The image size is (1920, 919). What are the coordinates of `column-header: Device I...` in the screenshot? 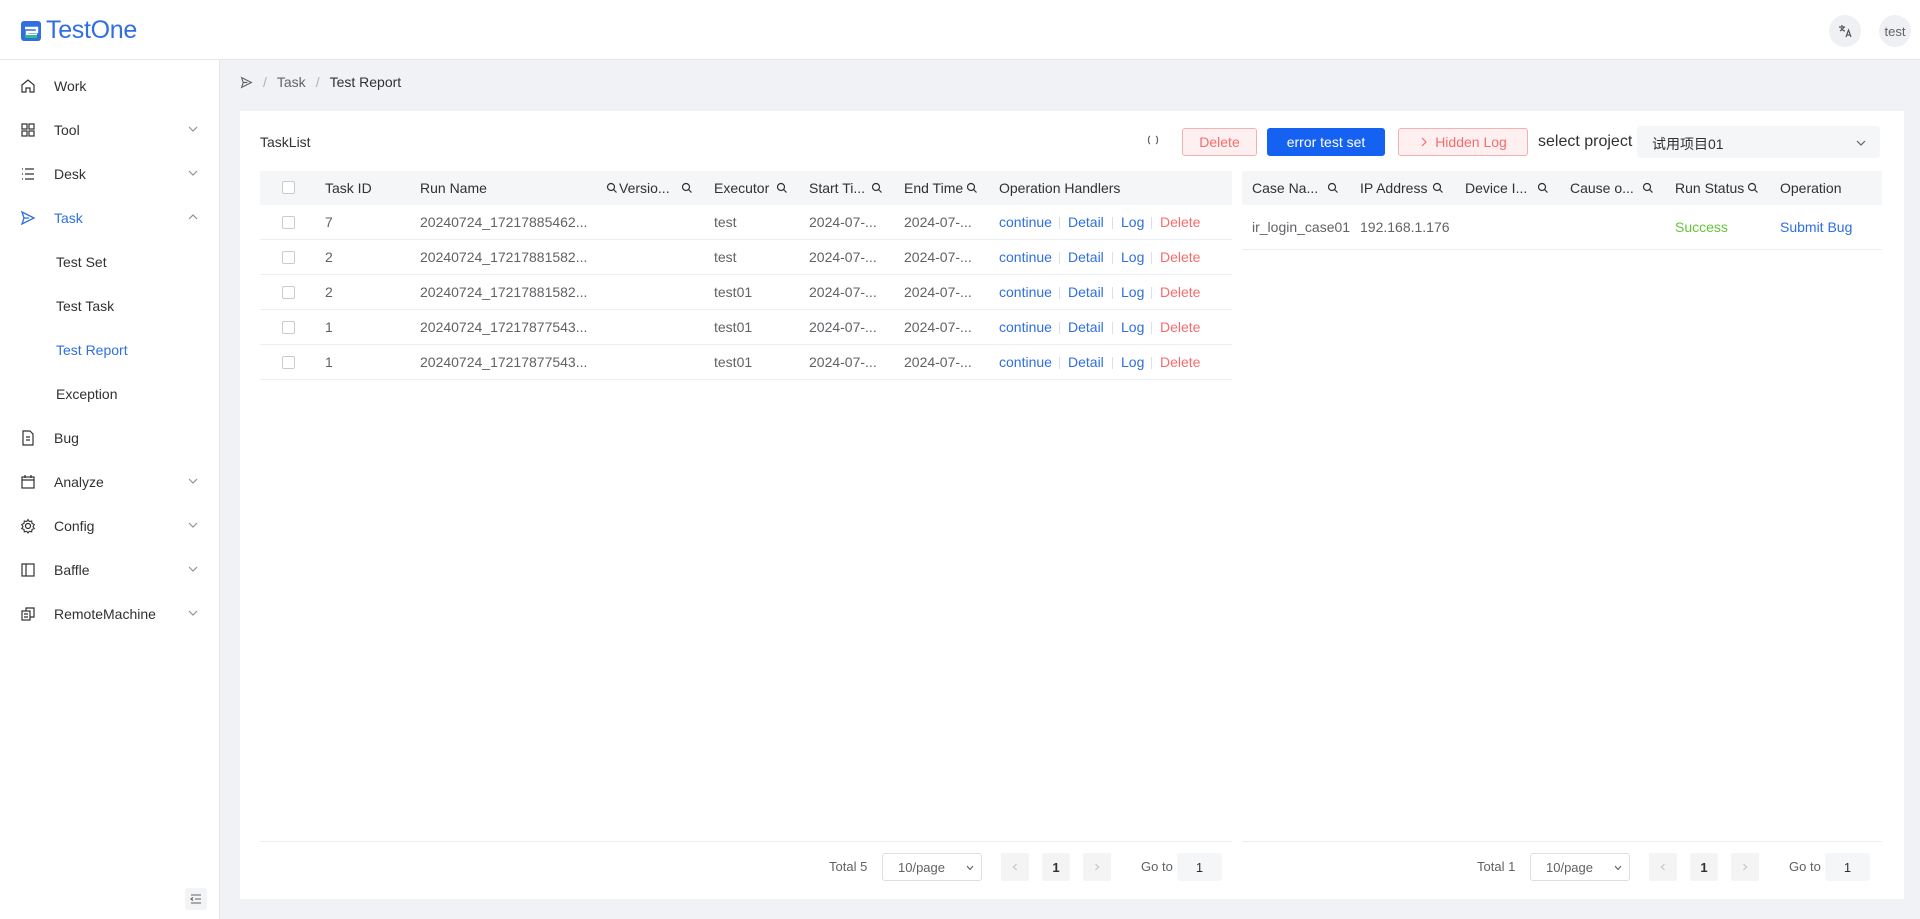 It's located at (1496, 188).